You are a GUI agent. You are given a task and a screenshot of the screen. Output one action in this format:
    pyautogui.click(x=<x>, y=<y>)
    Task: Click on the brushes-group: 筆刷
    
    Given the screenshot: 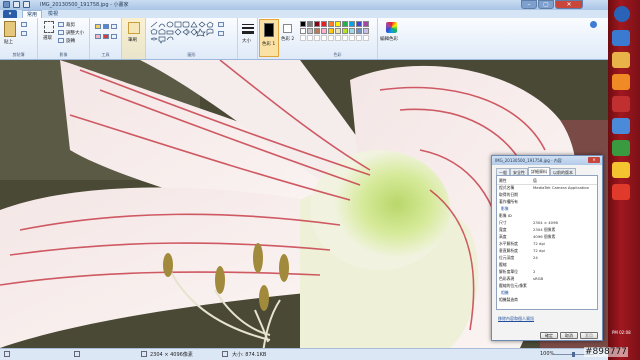 What is the action you would take?
    pyautogui.click(x=134, y=38)
    